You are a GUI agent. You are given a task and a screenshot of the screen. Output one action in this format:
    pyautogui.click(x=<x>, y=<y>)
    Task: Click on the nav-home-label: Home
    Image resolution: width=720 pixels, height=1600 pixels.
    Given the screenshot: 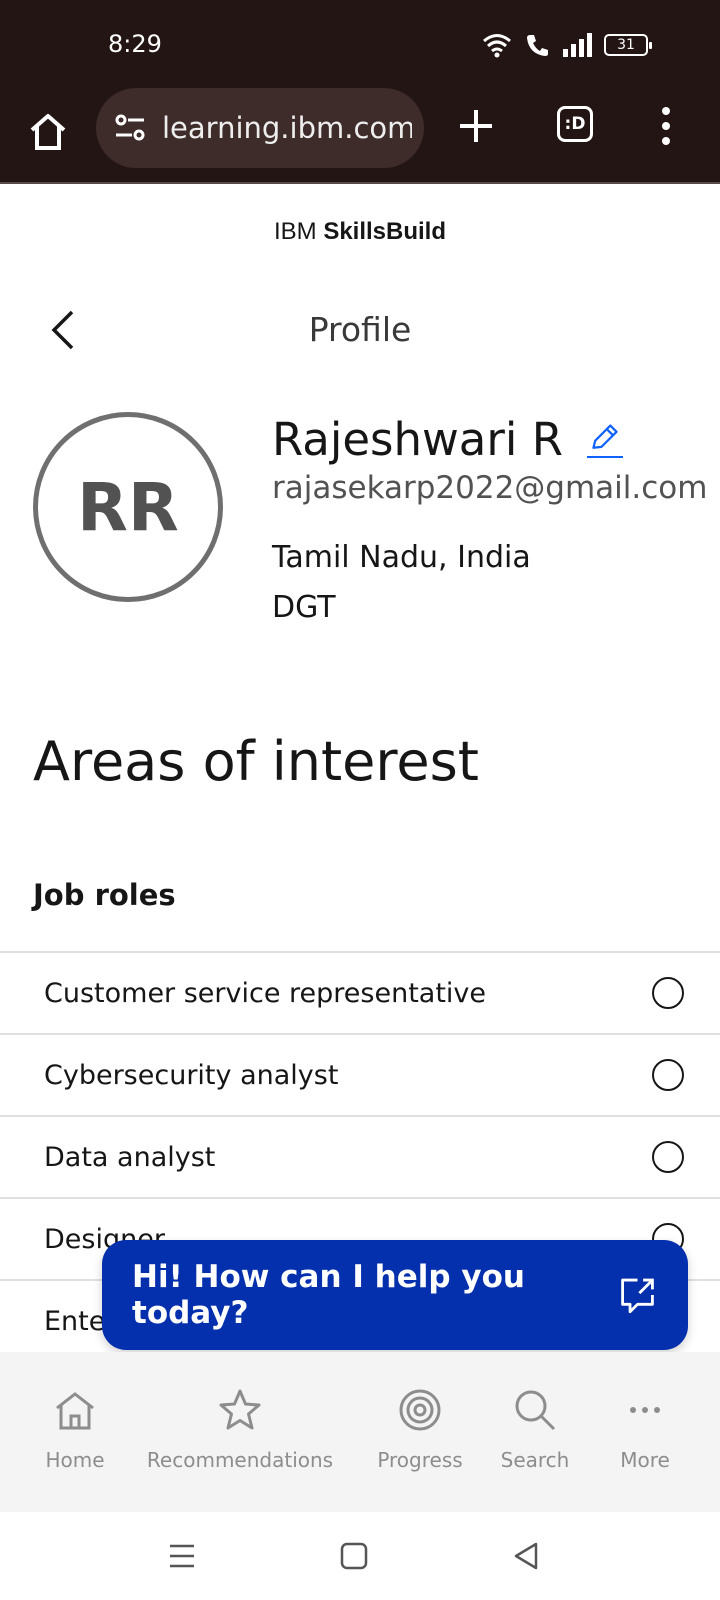 What is the action you would take?
    pyautogui.click(x=75, y=1460)
    